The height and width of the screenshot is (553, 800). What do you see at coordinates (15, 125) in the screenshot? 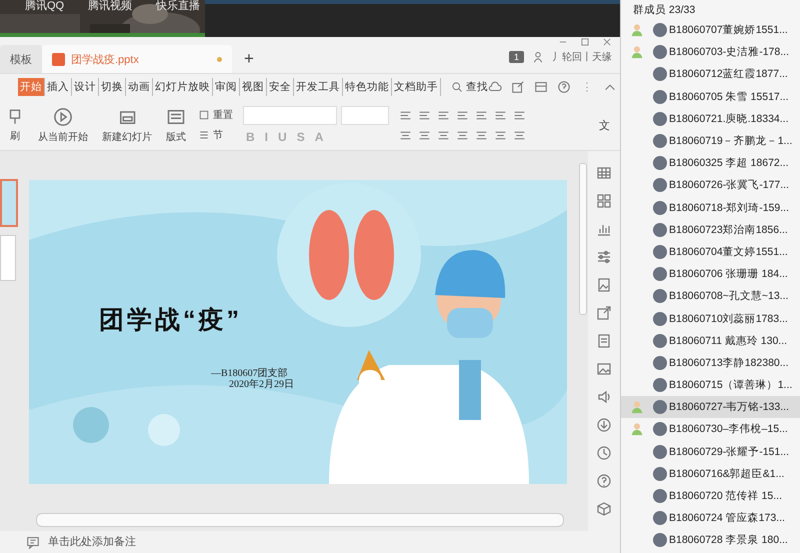
I see `format-painter-button: 刷` at bounding box center [15, 125].